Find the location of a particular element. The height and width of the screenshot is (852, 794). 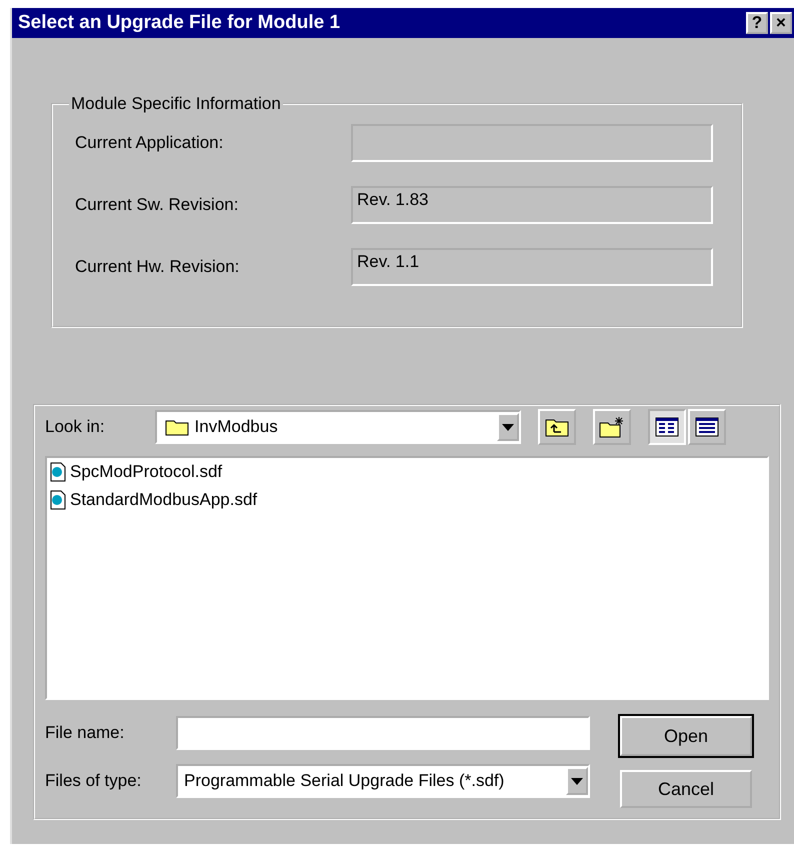

field-label: Current Application: is located at coordinates (149, 143).